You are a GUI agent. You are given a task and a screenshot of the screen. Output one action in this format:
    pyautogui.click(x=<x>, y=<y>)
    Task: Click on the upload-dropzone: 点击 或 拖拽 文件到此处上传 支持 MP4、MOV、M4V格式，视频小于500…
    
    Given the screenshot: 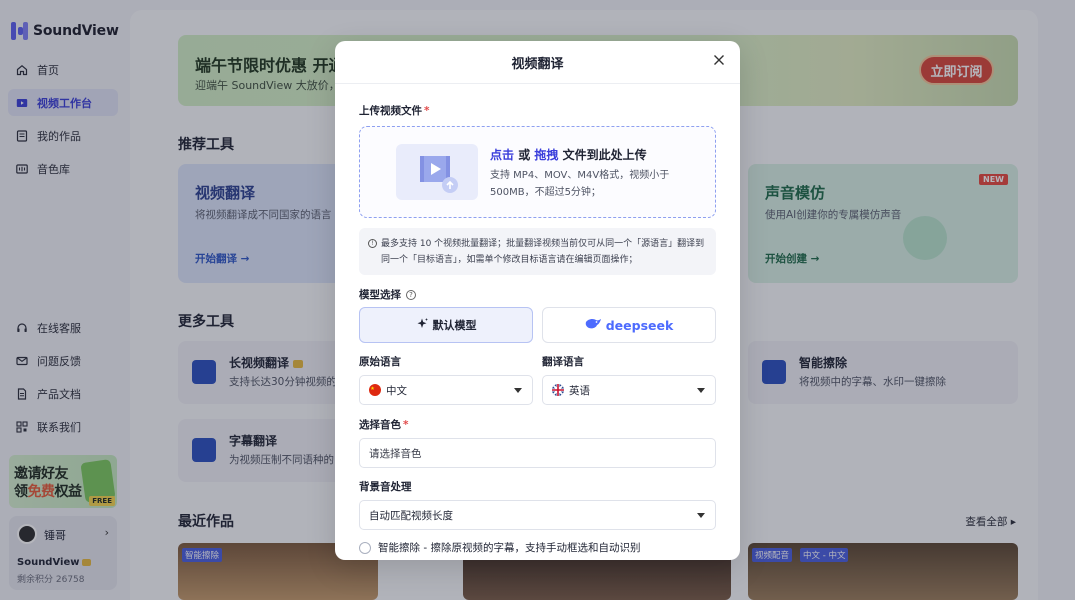 What is the action you would take?
    pyautogui.click(x=537, y=172)
    